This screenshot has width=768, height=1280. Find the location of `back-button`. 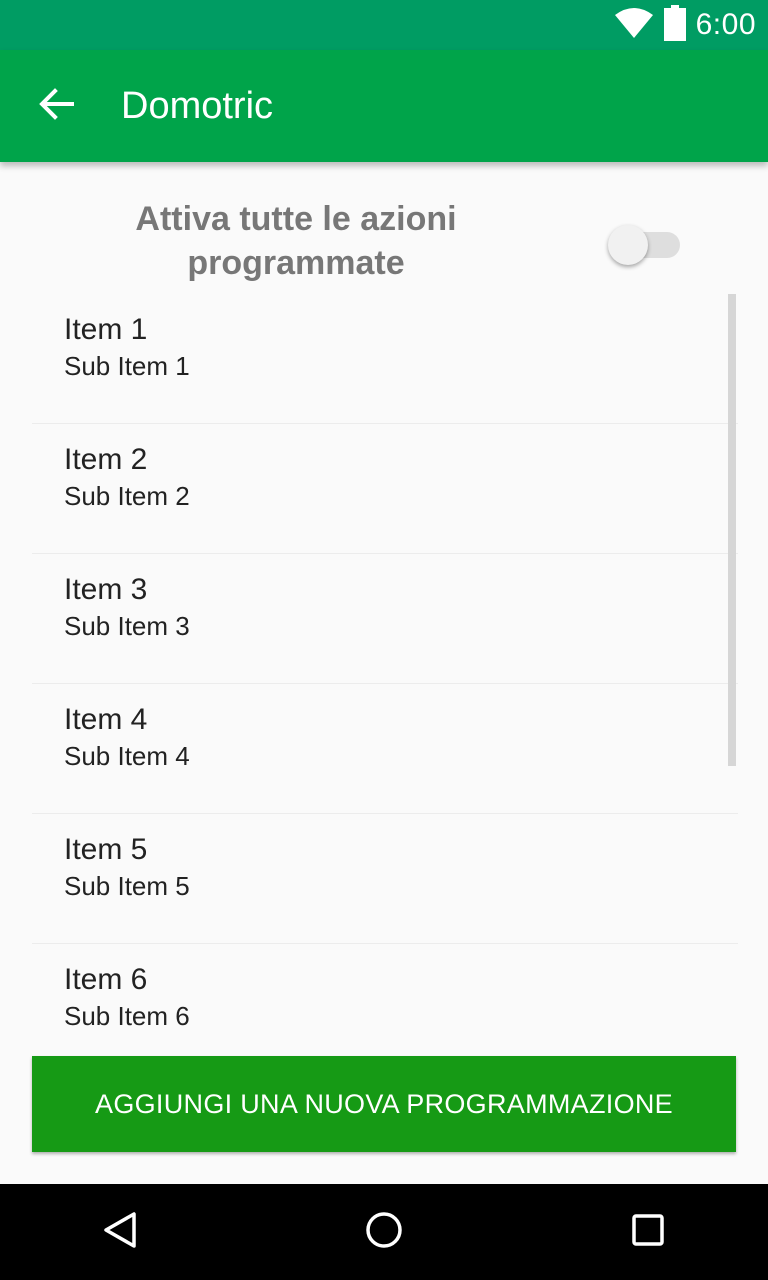

back-button is located at coordinates (56, 106).